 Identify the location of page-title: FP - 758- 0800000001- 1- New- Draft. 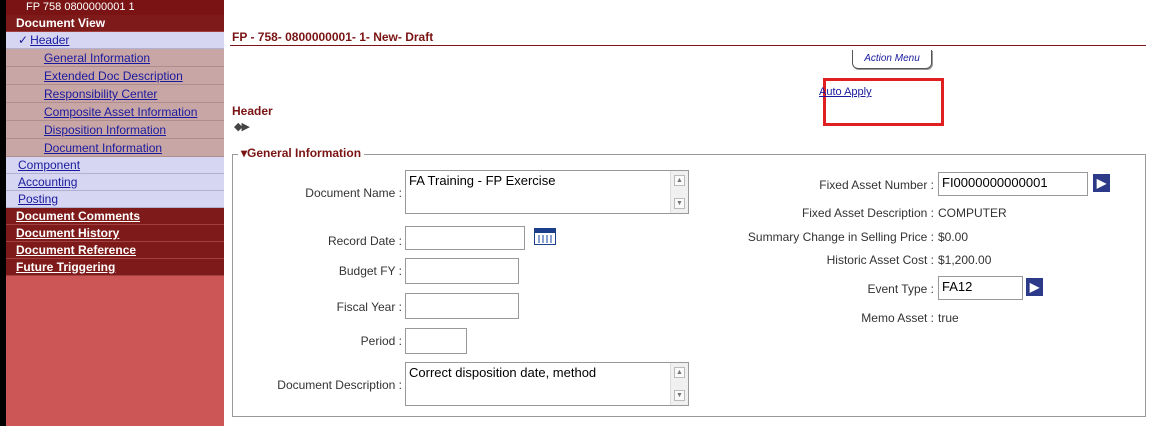
(333, 37).